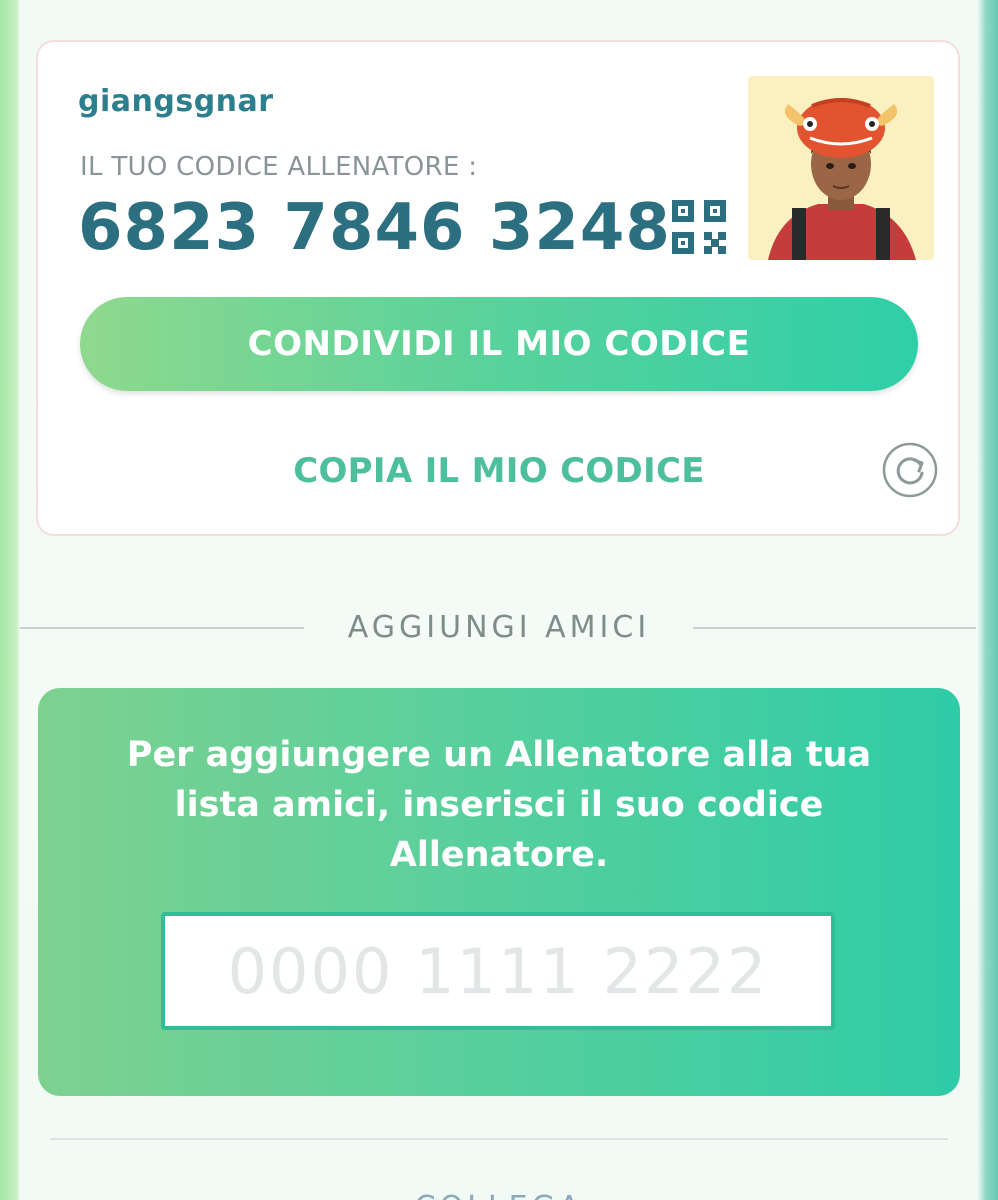  I want to click on copy-code-button: COPIA IL MIO CODICE, so click(499, 471).